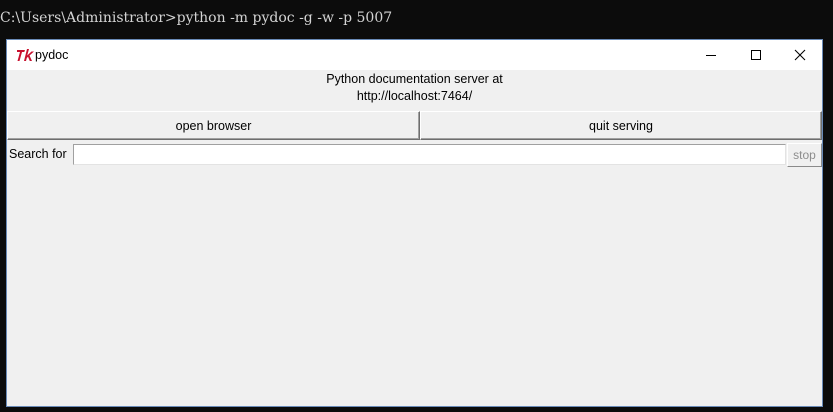 This screenshot has width=833, height=412. What do you see at coordinates (38, 154) in the screenshot?
I see `search-label: Search for` at bounding box center [38, 154].